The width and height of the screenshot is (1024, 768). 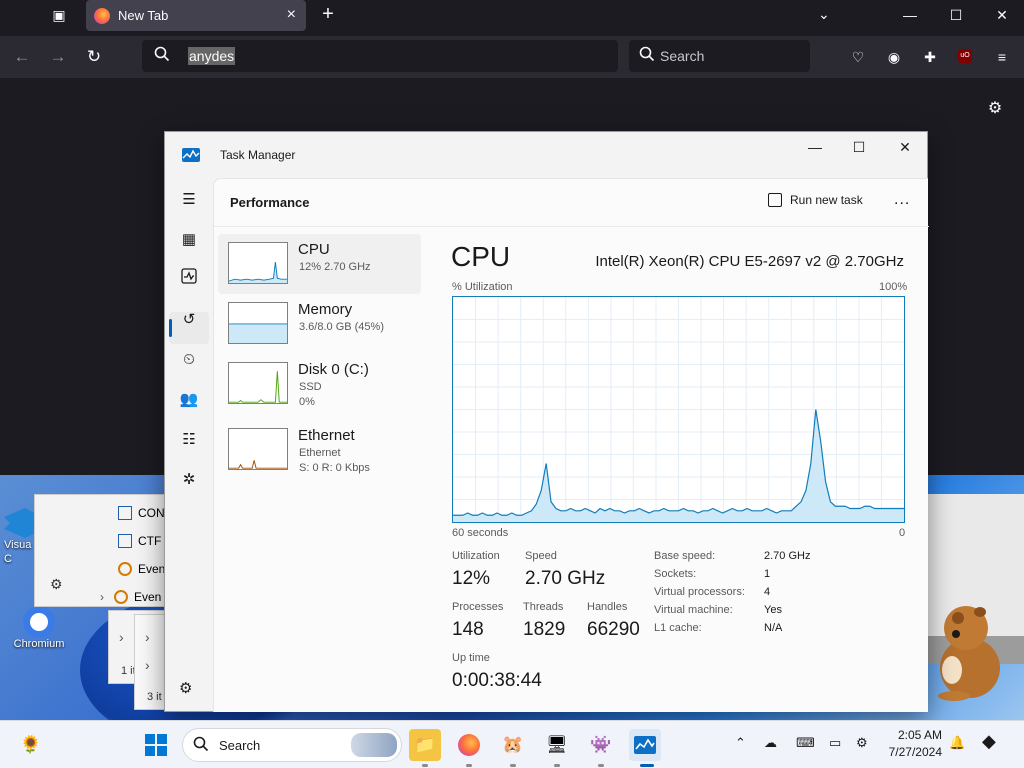 I want to click on new-tab-button: +, so click(x=328, y=15).